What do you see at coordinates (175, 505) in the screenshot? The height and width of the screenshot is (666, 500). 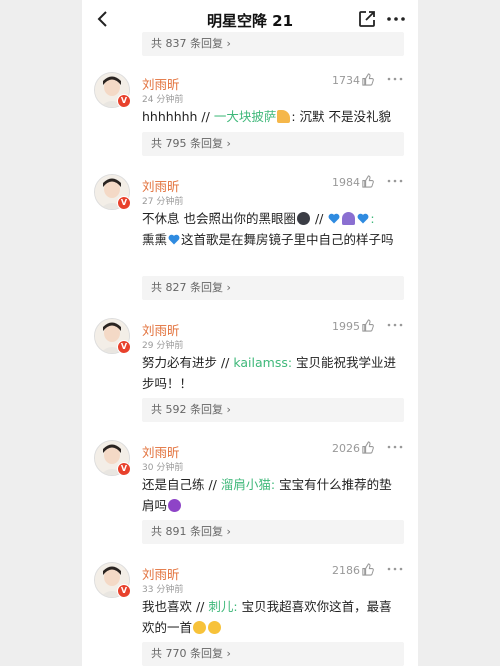 I see `smiling-devil-emoji-icon` at bounding box center [175, 505].